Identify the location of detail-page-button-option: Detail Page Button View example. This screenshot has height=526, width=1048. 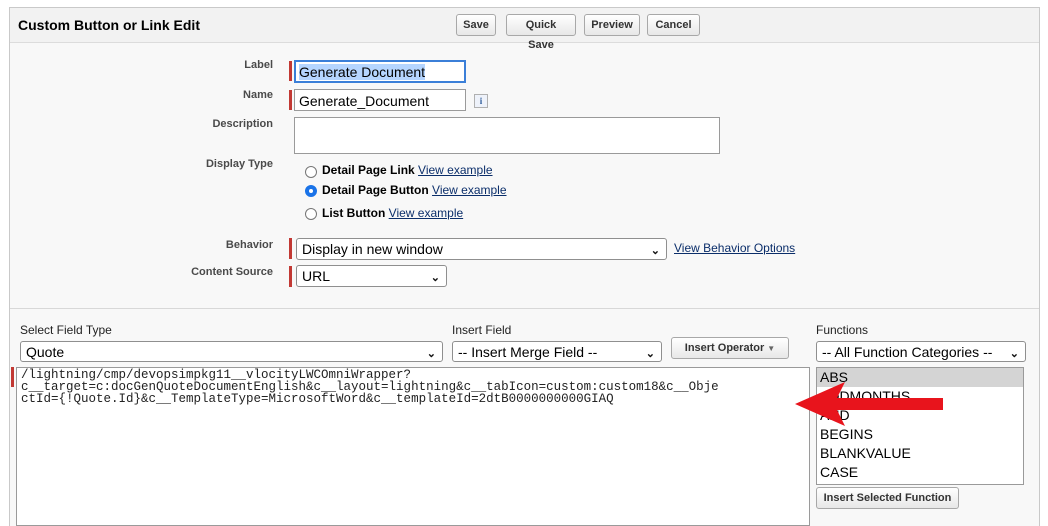
(414, 190).